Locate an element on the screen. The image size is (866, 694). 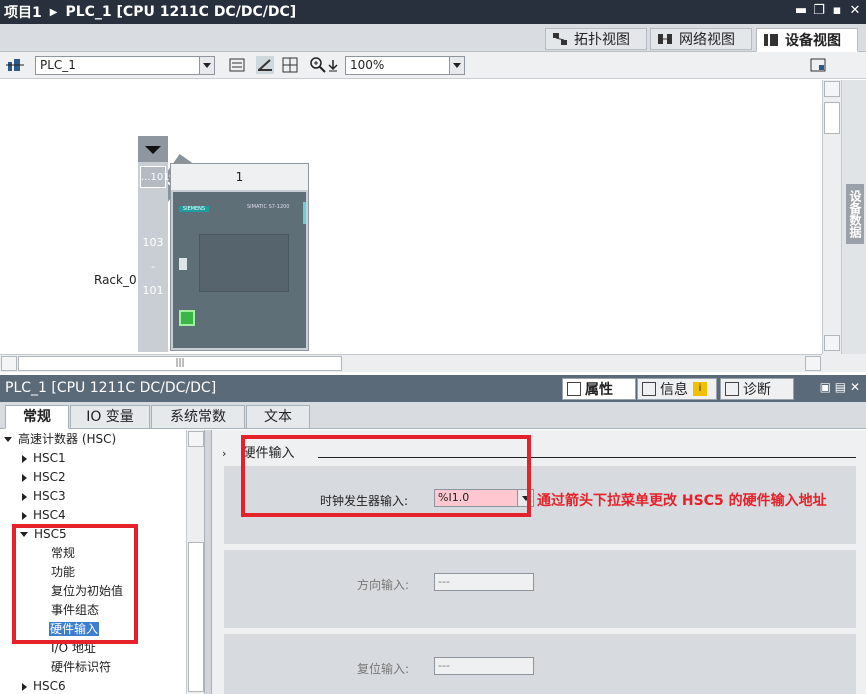
tree-item-hsc4: HSC4 is located at coordinates (44, 515).